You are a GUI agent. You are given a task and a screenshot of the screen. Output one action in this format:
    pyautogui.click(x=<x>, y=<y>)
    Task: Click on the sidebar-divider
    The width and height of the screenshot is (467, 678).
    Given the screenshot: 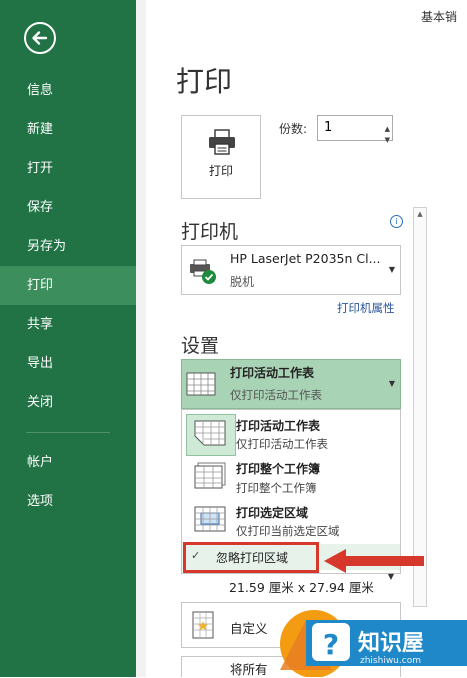 What is the action you would take?
    pyautogui.click(x=68, y=432)
    